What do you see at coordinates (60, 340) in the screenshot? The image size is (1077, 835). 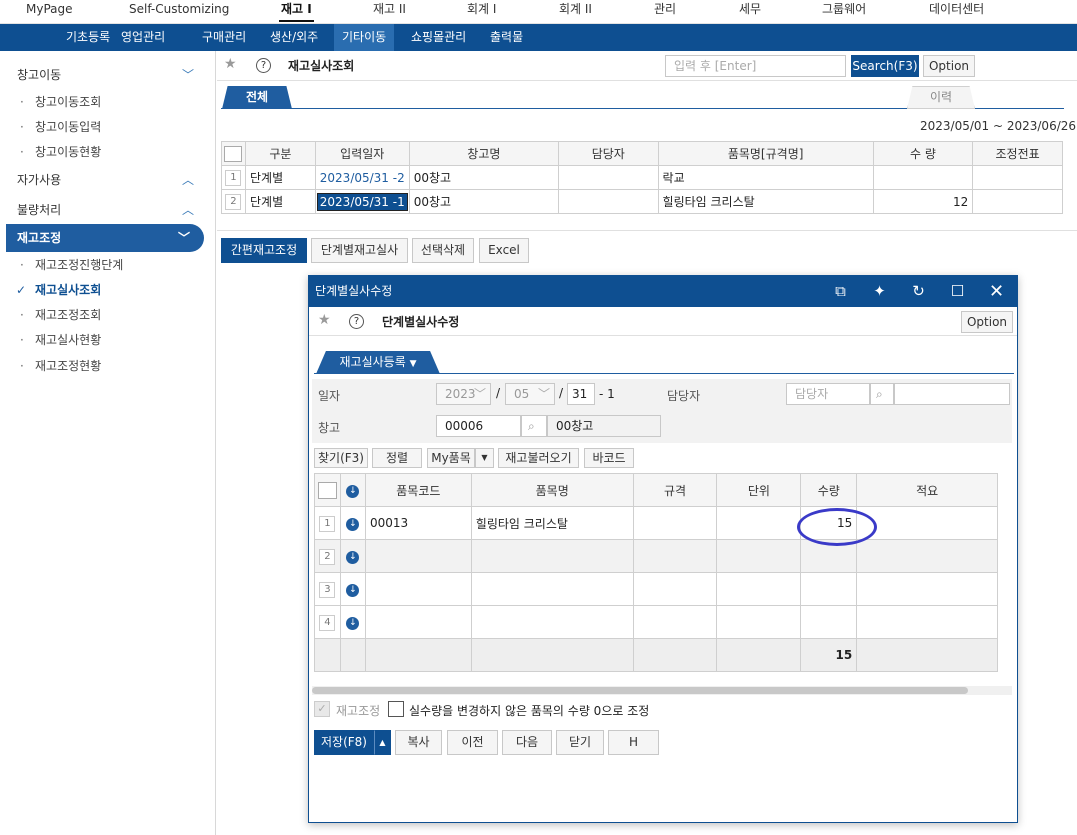 I see `sidebar-item-stocktake-status: · 재고실사현황` at bounding box center [60, 340].